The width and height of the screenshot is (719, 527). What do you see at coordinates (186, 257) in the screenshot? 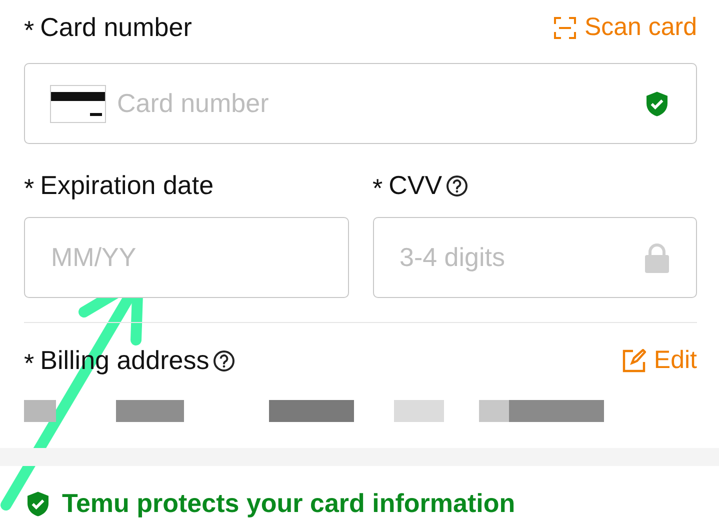
I see `expiration-date-field: MM/YY` at bounding box center [186, 257].